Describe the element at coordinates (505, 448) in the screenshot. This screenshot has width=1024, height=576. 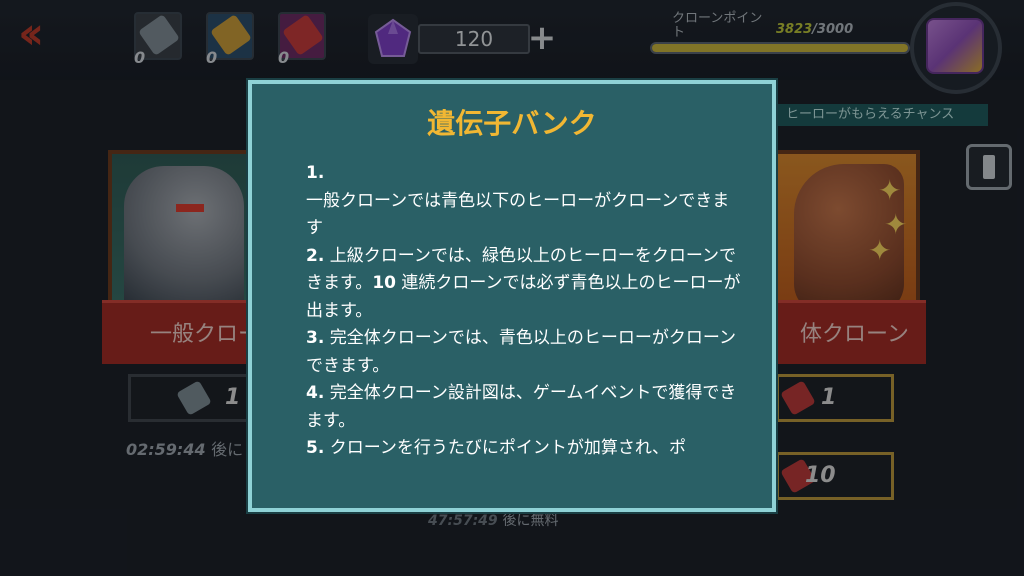
I see `item-text: クローンを行うたびにポイントが加算され、ポ` at that location.